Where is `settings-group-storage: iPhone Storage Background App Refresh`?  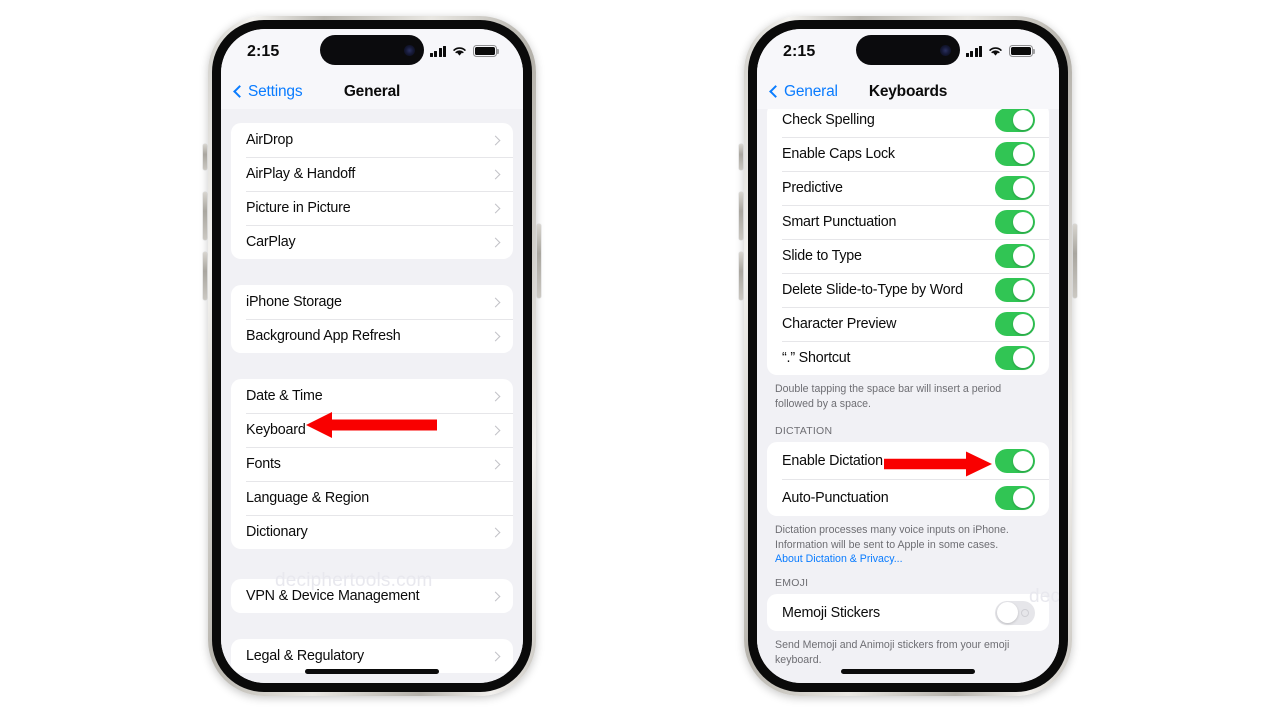
settings-group-storage: iPhone Storage Background App Refresh is located at coordinates (372, 319).